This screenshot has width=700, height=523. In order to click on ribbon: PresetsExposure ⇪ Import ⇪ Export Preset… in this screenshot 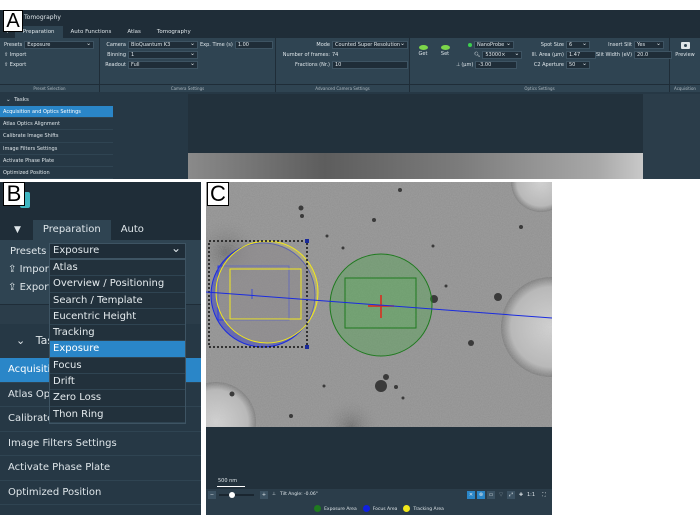, I will do `click(350, 65)`.